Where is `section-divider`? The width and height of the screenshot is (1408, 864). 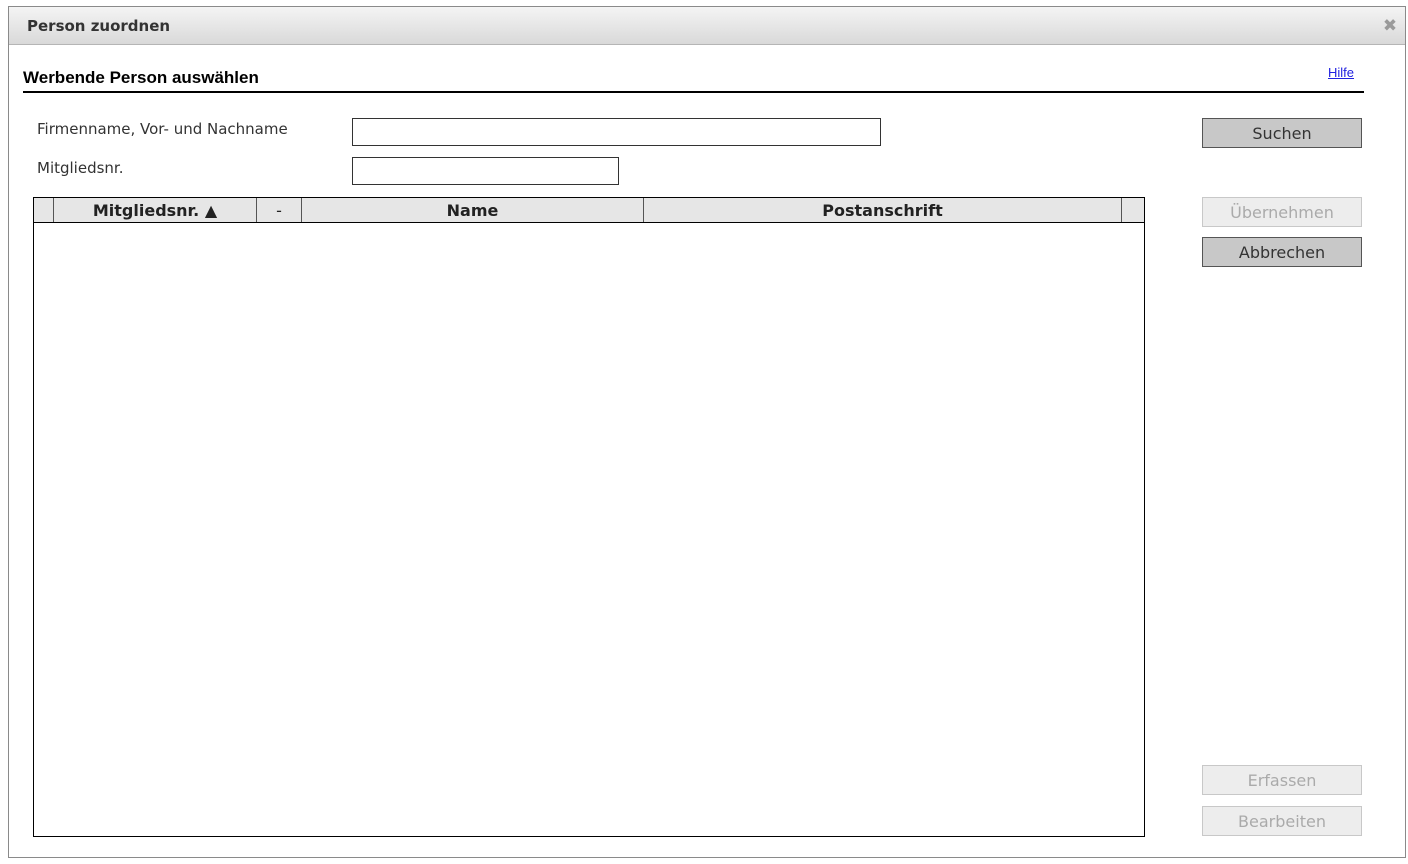 section-divider is located at coordinates (693, 92).